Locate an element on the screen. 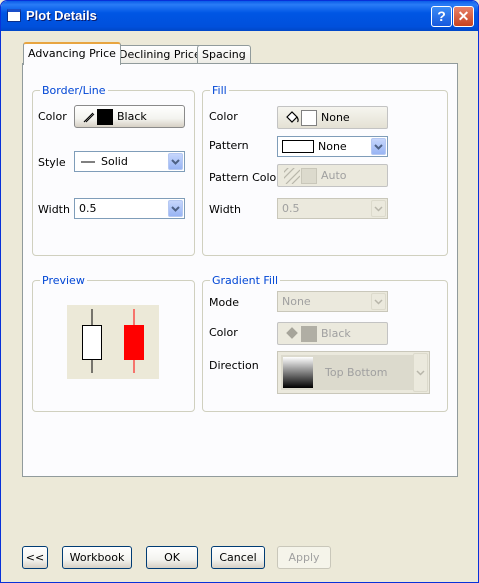 This screenshot has height=583, width=479. fill-pattern-value: None is located at coordinates (332, 146).